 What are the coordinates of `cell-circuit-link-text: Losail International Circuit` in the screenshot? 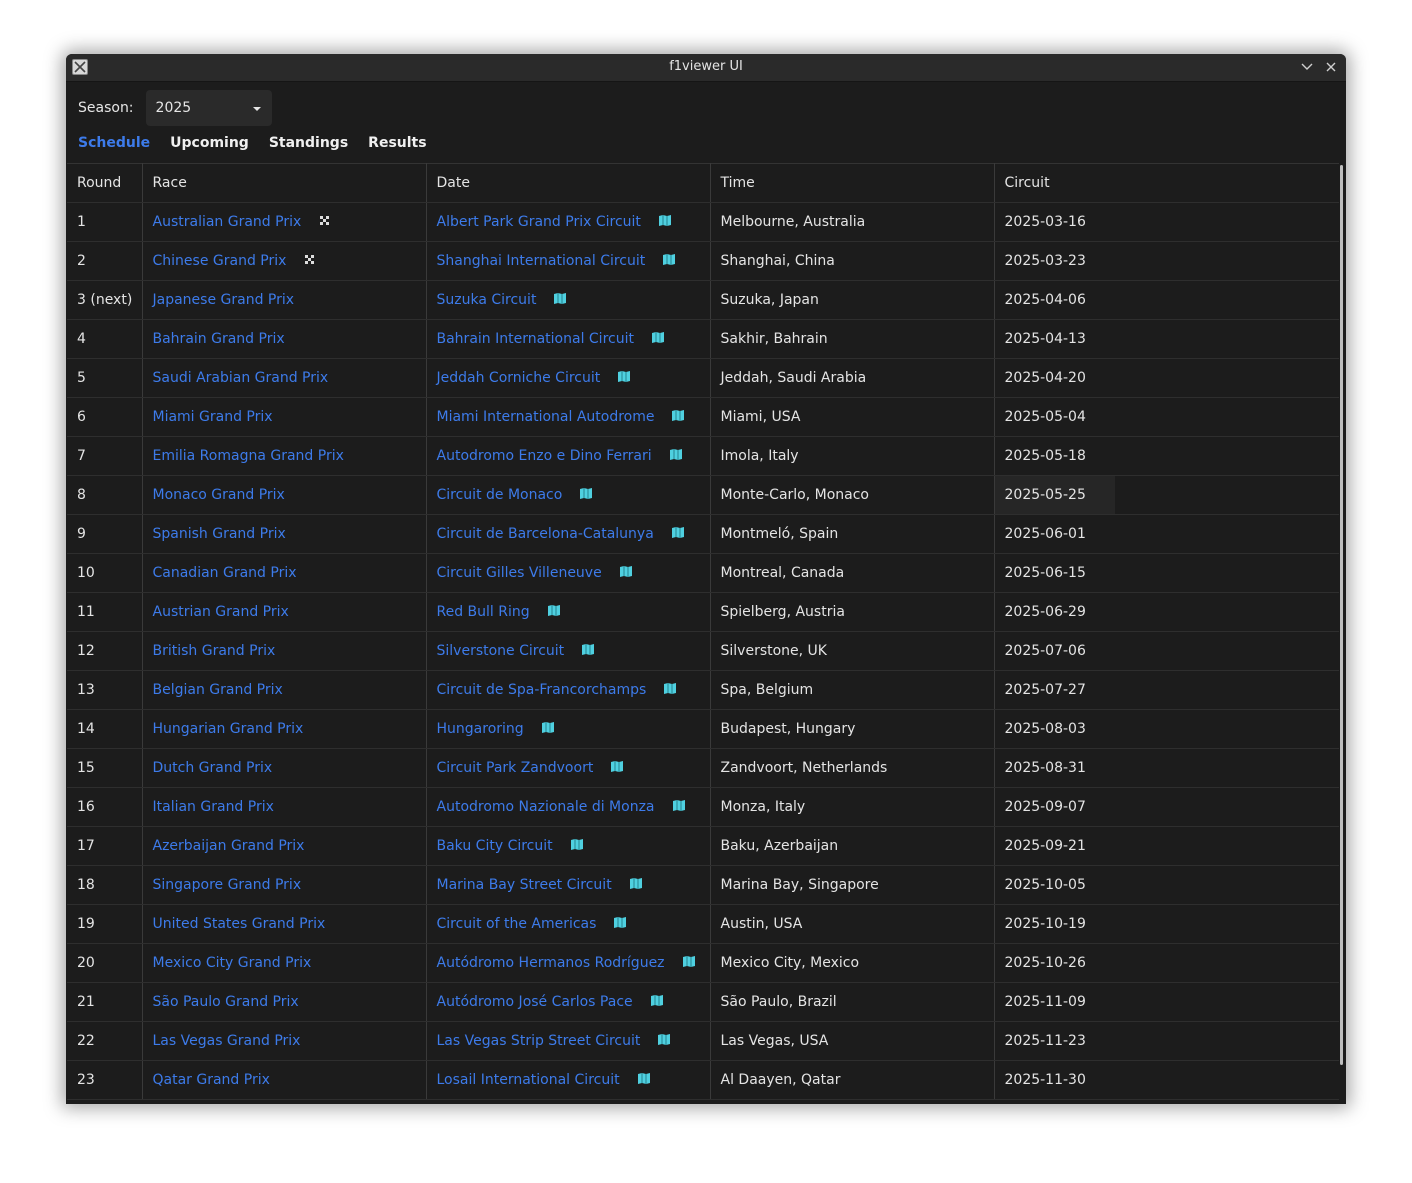 It's located at (528, 1080).